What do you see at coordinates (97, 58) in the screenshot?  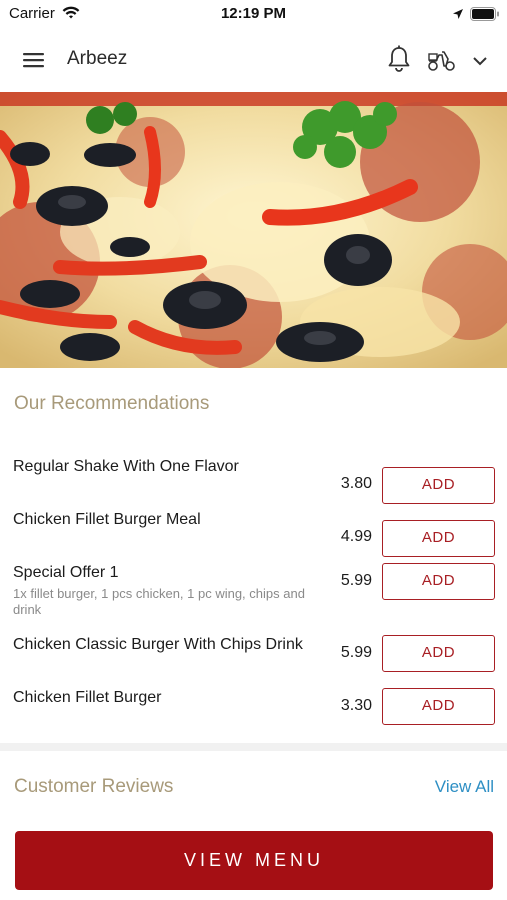 I see `restaurant-title: Arbeez` at bounding box center [97, 58].